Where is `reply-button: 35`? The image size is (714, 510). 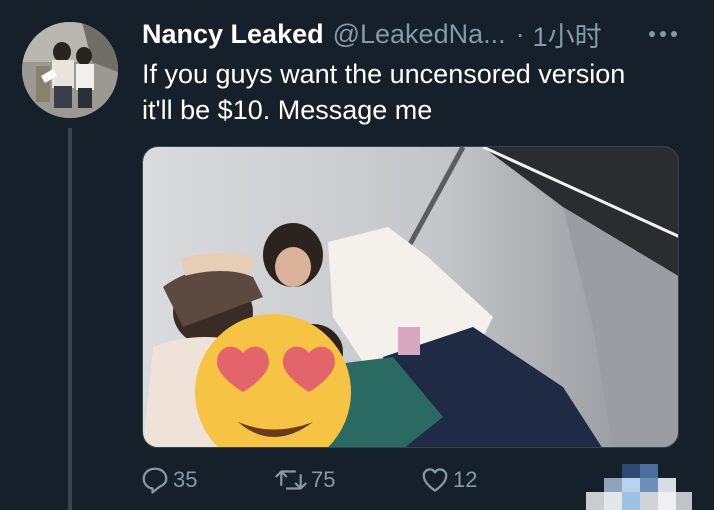
reply-button: 35 is located at coordinates (168, 480).